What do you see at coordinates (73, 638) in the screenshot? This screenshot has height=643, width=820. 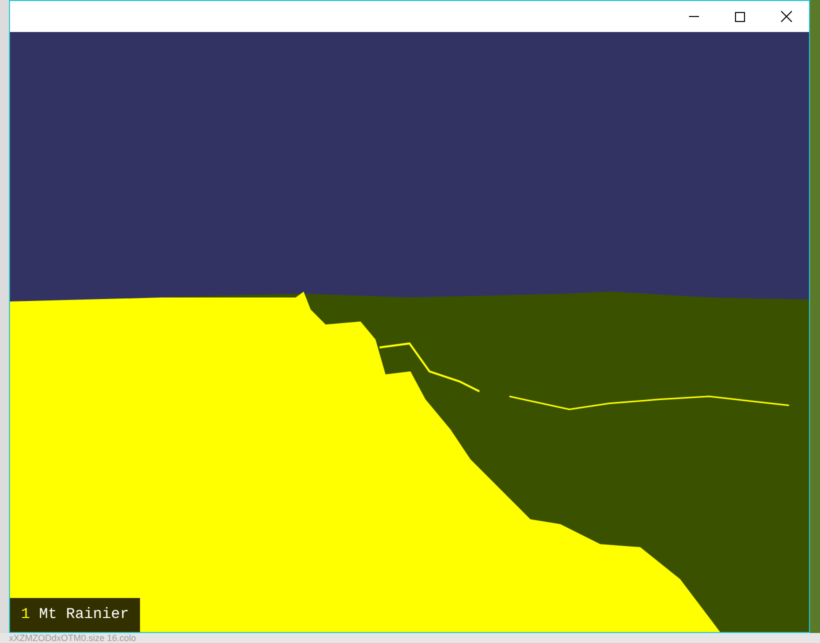 I see `background-text: xXZMZODdxOTM0.size 16.colo` at bounding box center [73, 638].